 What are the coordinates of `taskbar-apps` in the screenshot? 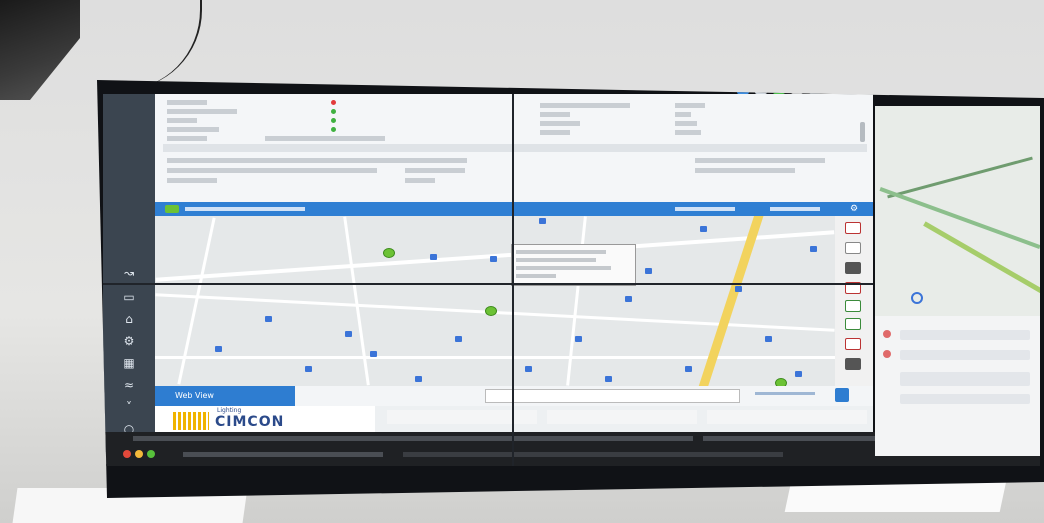 It's located at (413, 438).